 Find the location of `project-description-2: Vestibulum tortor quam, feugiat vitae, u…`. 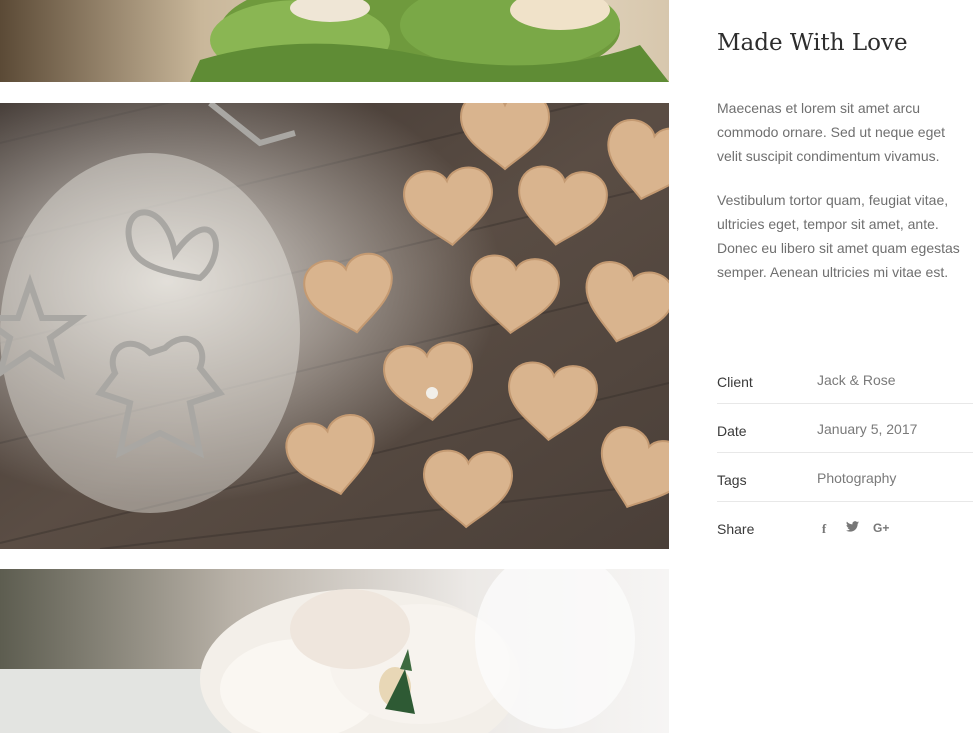

project-description-2: Vestibulum tortor quam, feugiat vitae, u… is located at coordinates (838, 236).